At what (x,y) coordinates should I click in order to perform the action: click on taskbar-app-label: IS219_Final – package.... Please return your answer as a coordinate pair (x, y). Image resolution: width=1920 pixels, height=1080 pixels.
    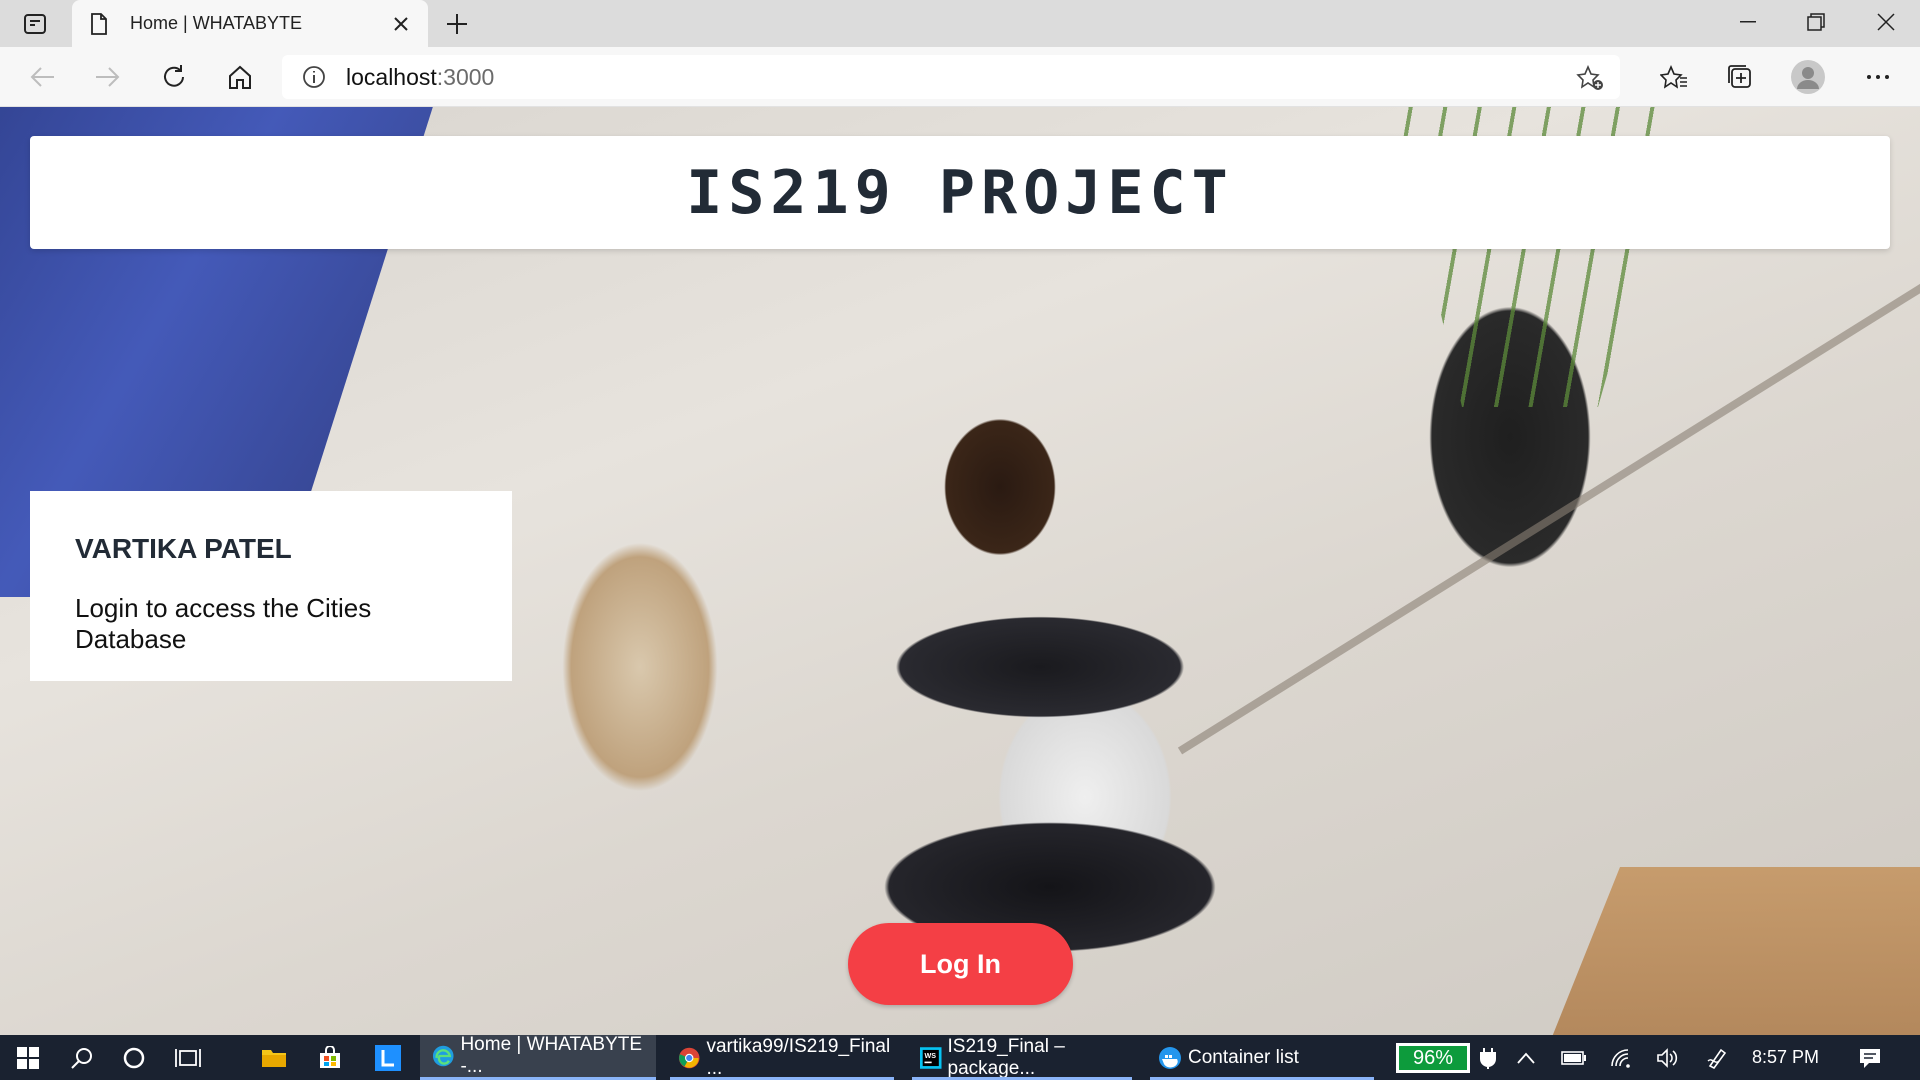
    Looking at the image, I should click on (1006, 1057).